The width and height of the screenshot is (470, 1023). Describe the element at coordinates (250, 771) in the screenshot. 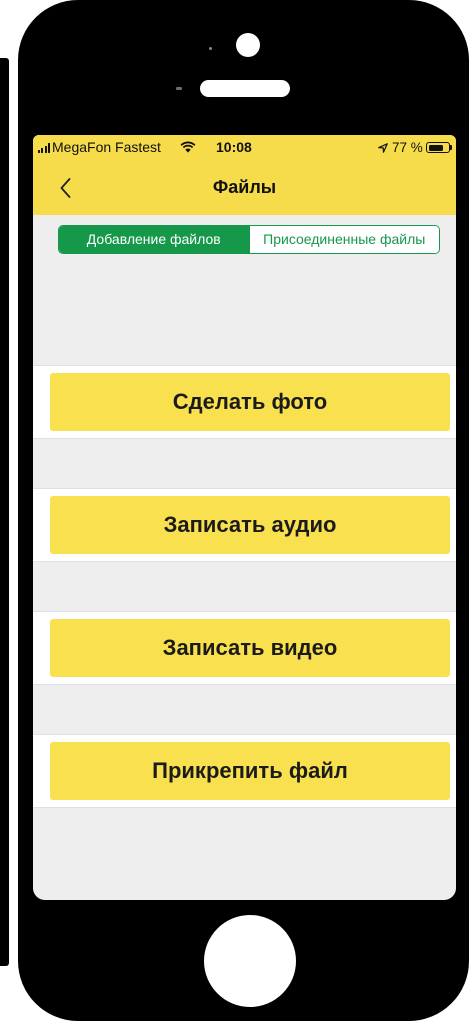

I see `attach-file-button: Прикрепить файл` at that location.